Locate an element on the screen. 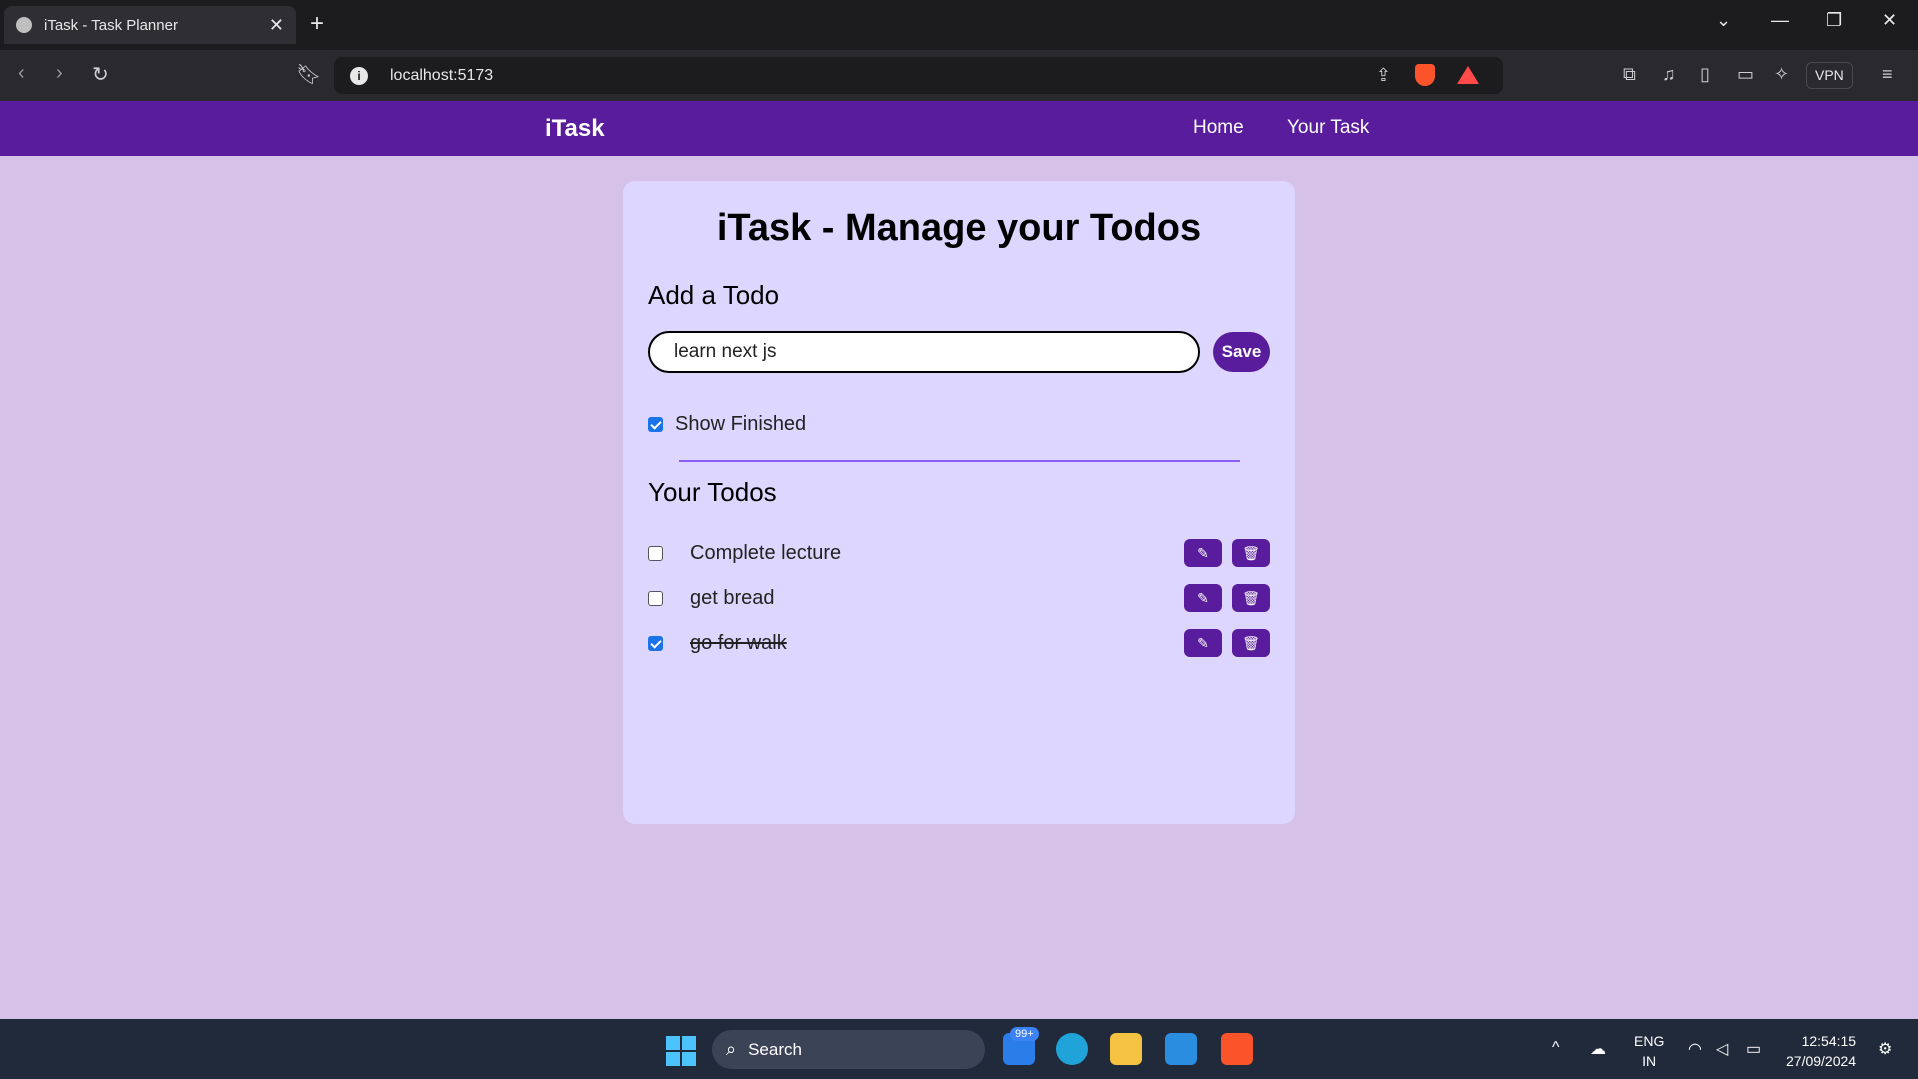  windows-icon is located at coordinates (681, 1051).